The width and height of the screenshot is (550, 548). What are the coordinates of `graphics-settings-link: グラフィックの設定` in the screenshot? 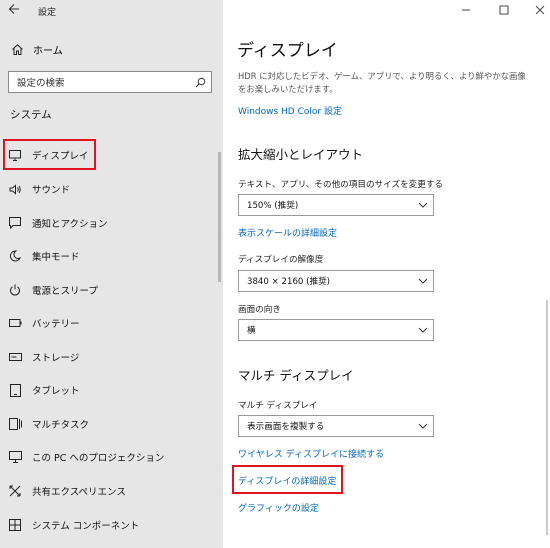 It's located at (278, 507).